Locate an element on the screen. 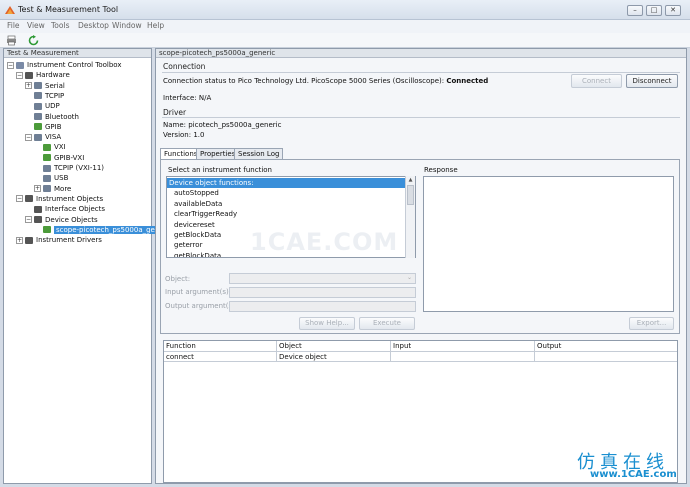 This screenshot has width=690, height=487. driver-name: Name: picotech_ps5000a_generic is located at coordinates (222, 125).